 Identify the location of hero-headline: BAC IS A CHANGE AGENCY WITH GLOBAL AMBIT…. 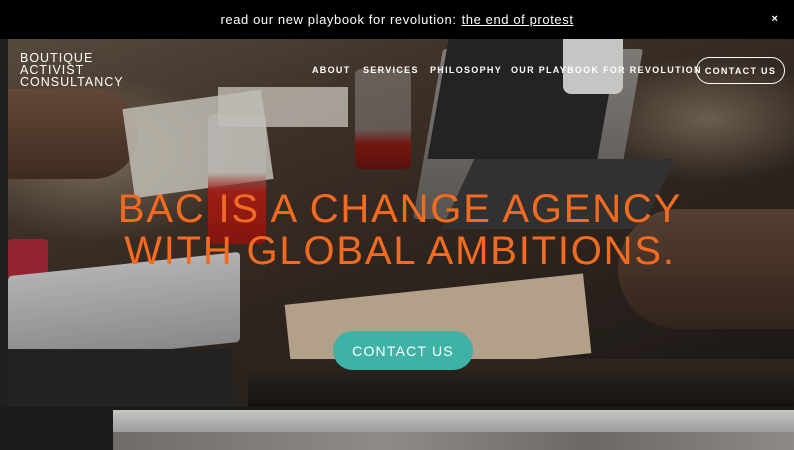
(400, 230).